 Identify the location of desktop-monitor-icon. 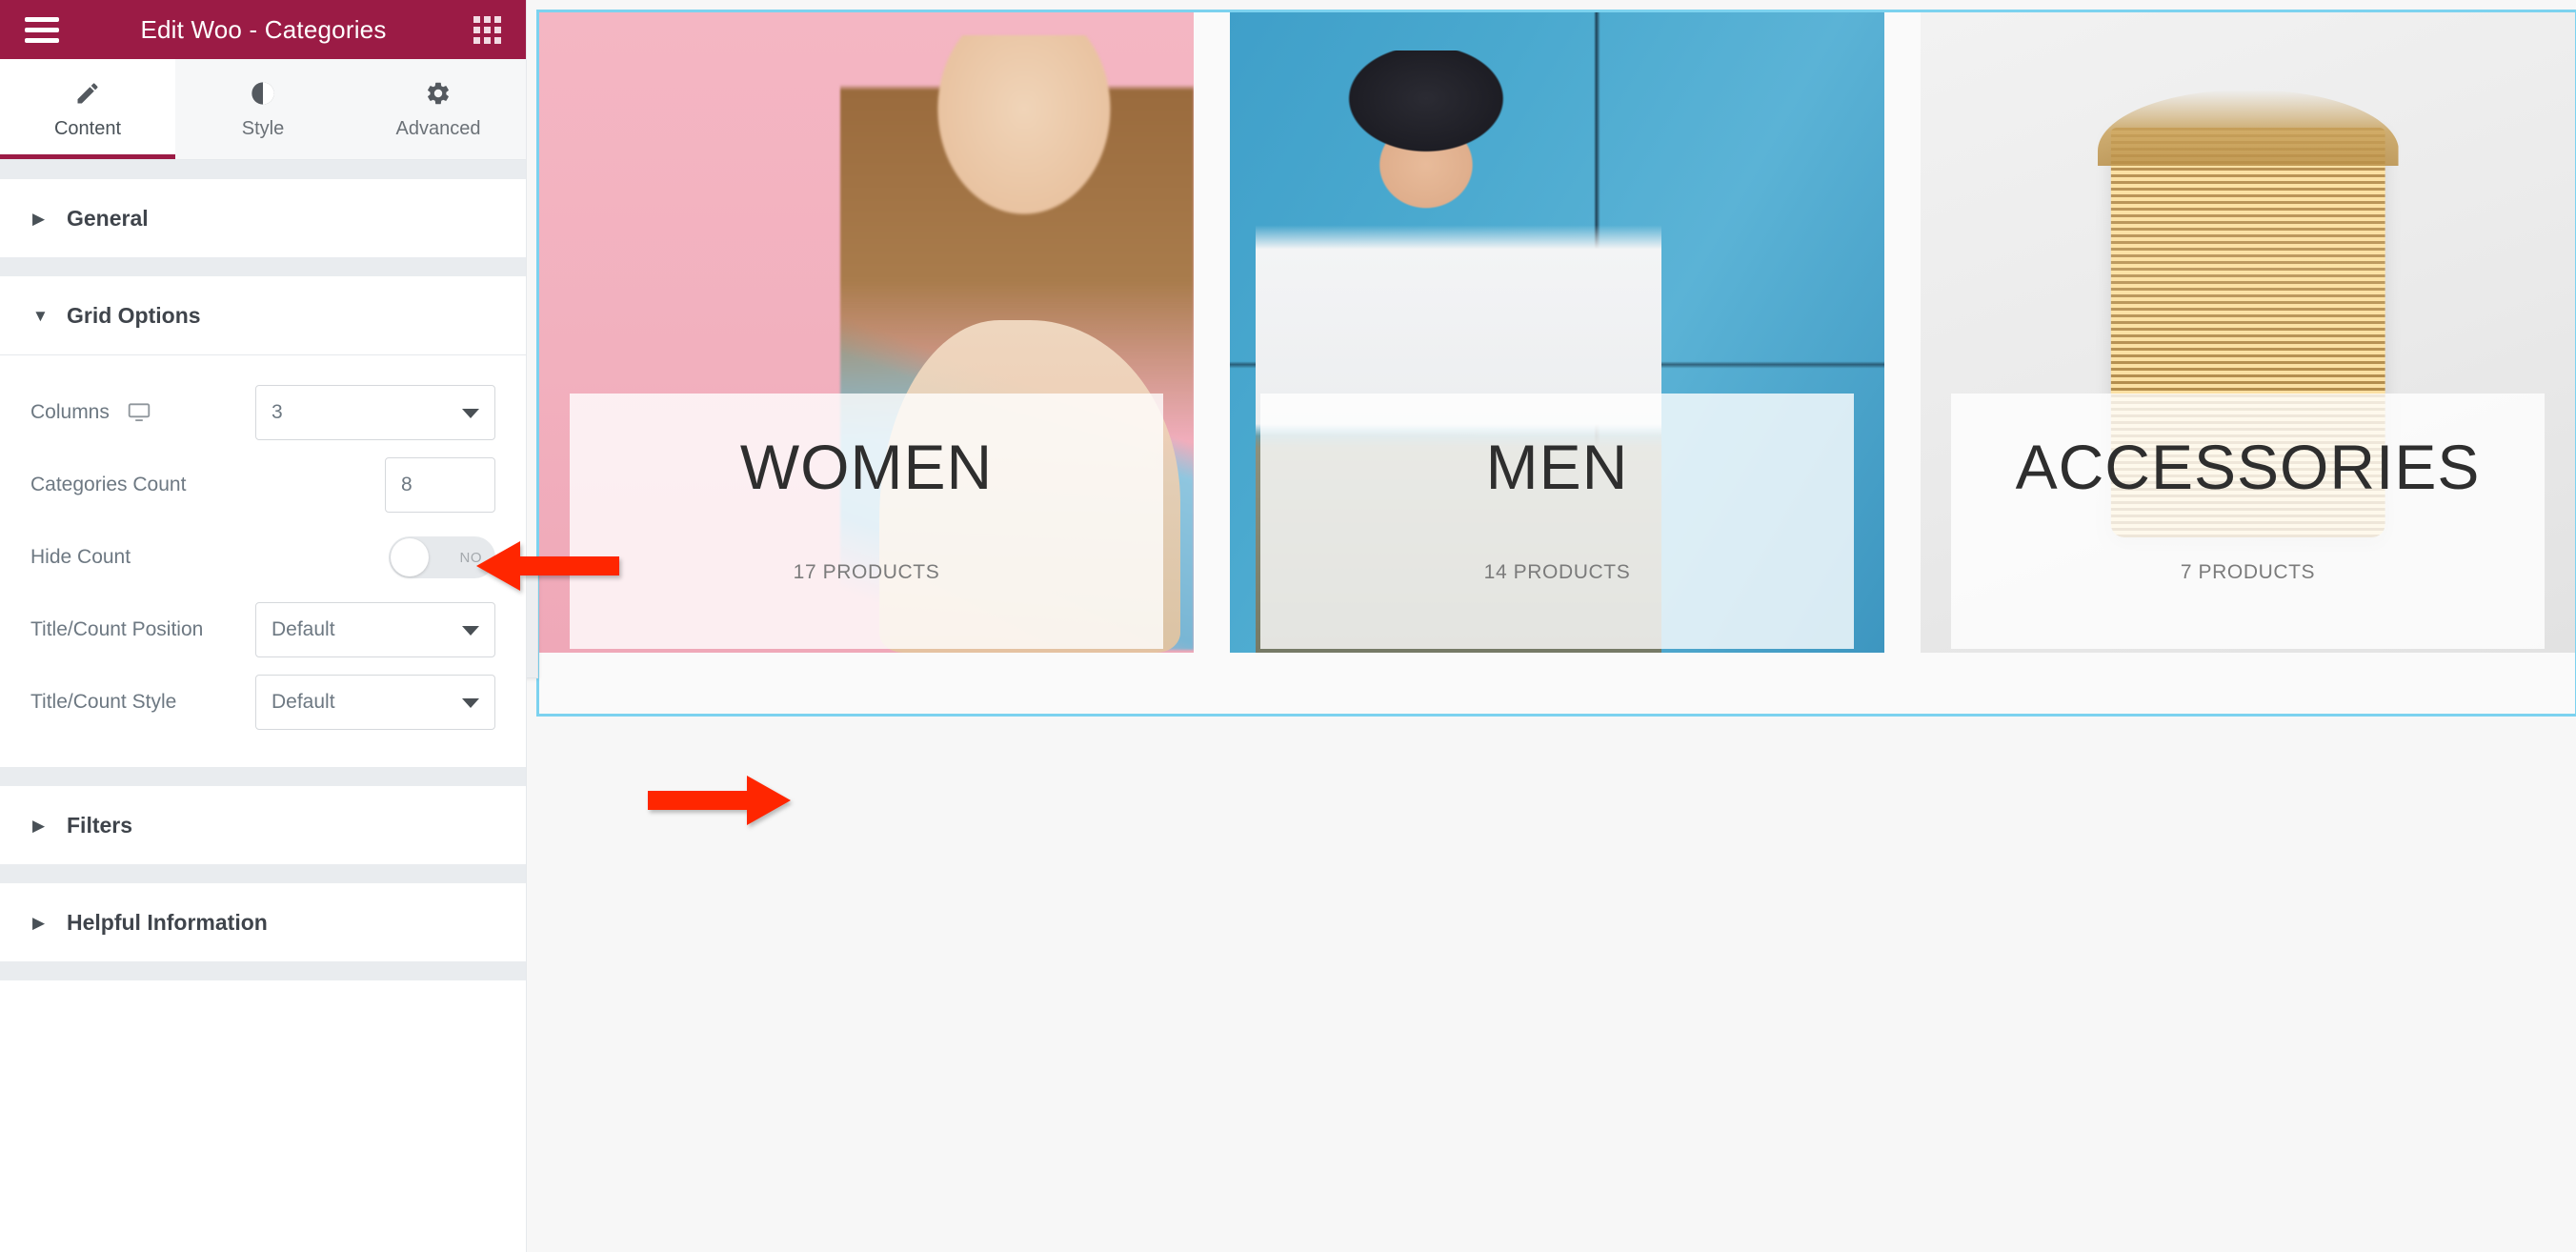
(139, 412).